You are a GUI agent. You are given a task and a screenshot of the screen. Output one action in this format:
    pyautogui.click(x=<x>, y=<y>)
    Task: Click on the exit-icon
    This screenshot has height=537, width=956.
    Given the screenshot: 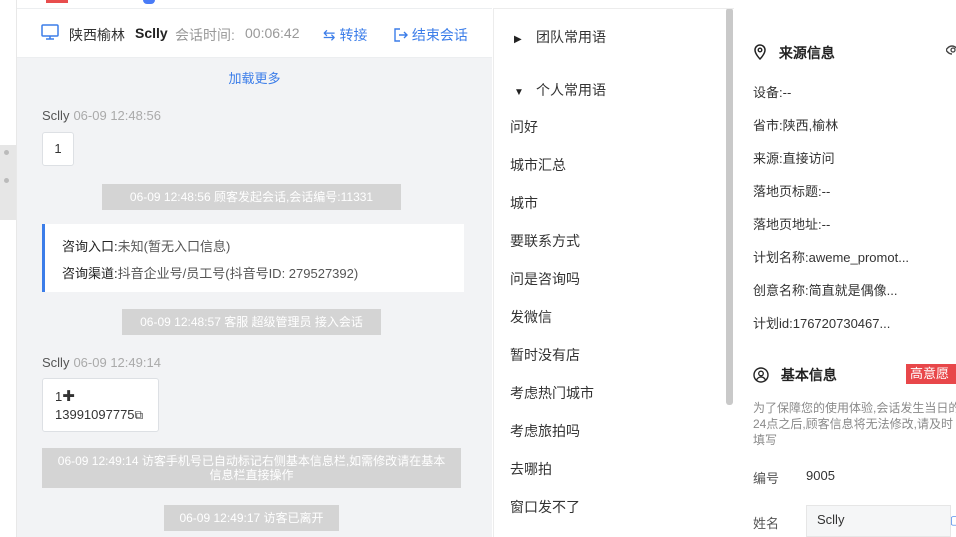 What is the action you would take?
    pyautogui.click(x=403, y=35)
    